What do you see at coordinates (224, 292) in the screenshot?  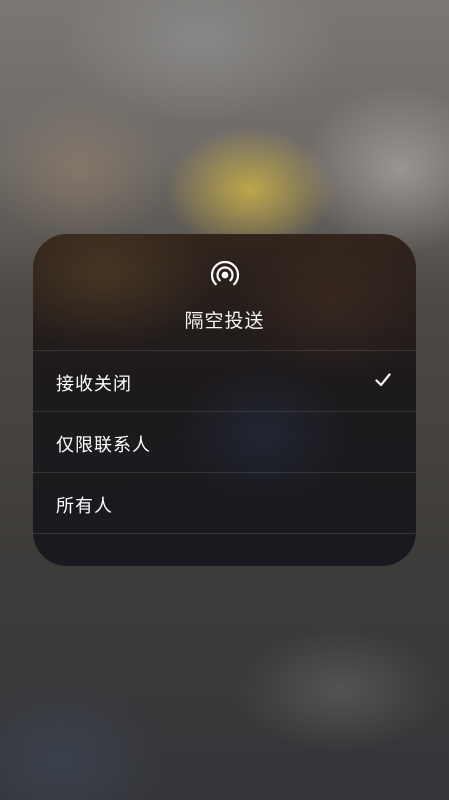 I see `airdrop-header: 隔空投送` at bounding box center [224, 292].